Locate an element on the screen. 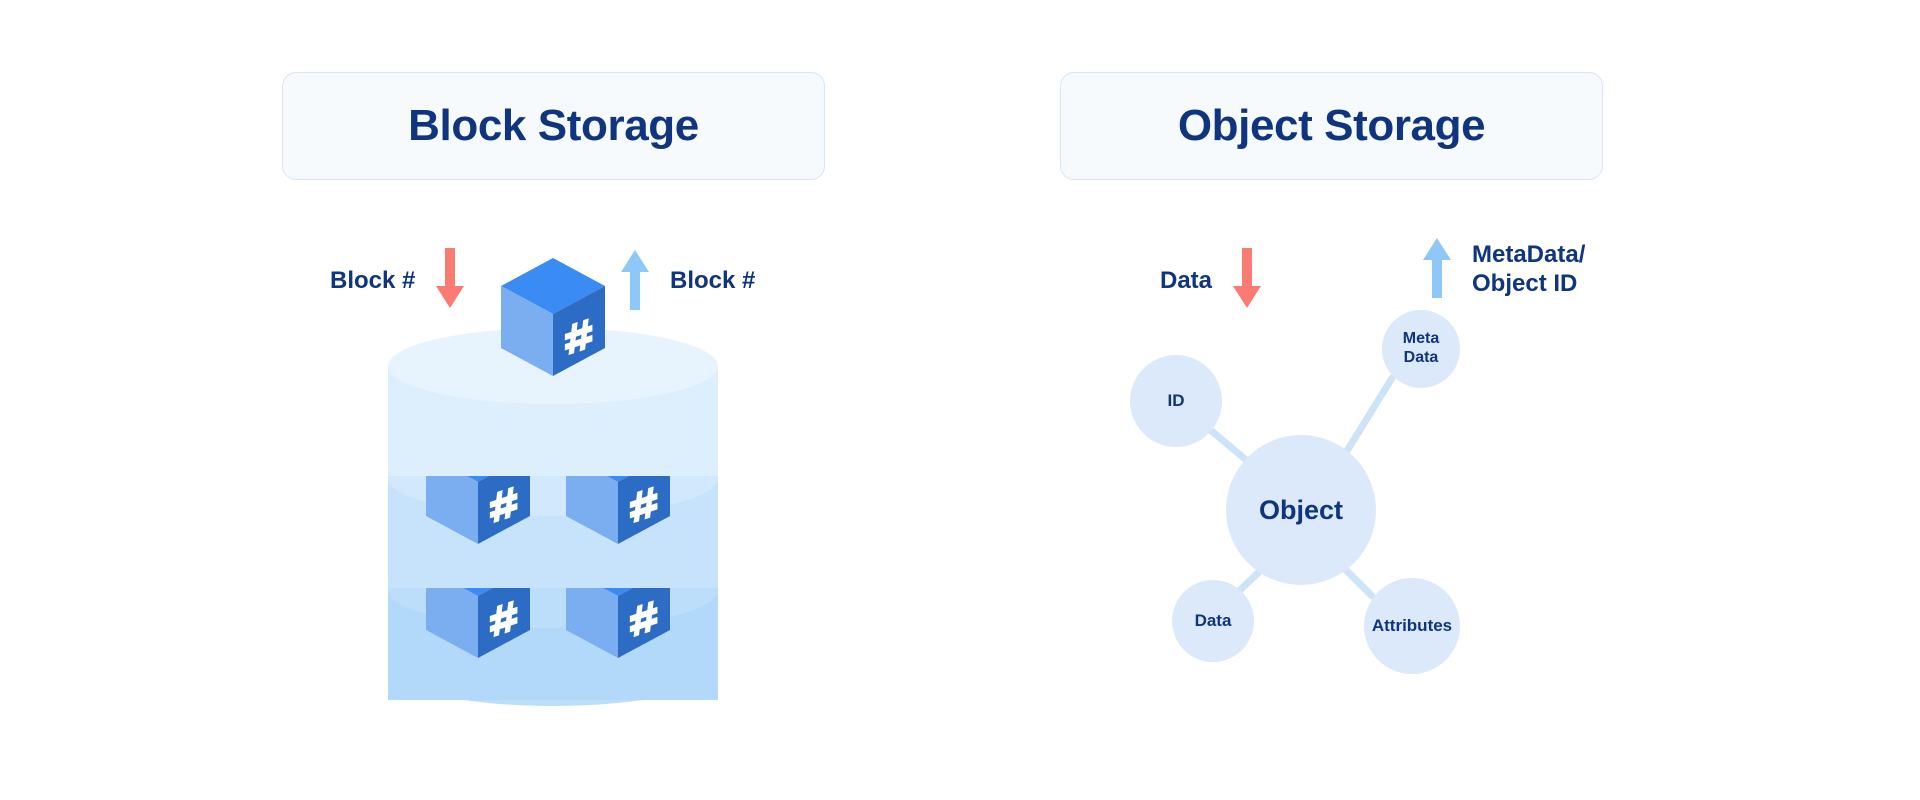 This screenshot has width=1920, height=800. node-data: Data is located at coordinates (1213, 621).